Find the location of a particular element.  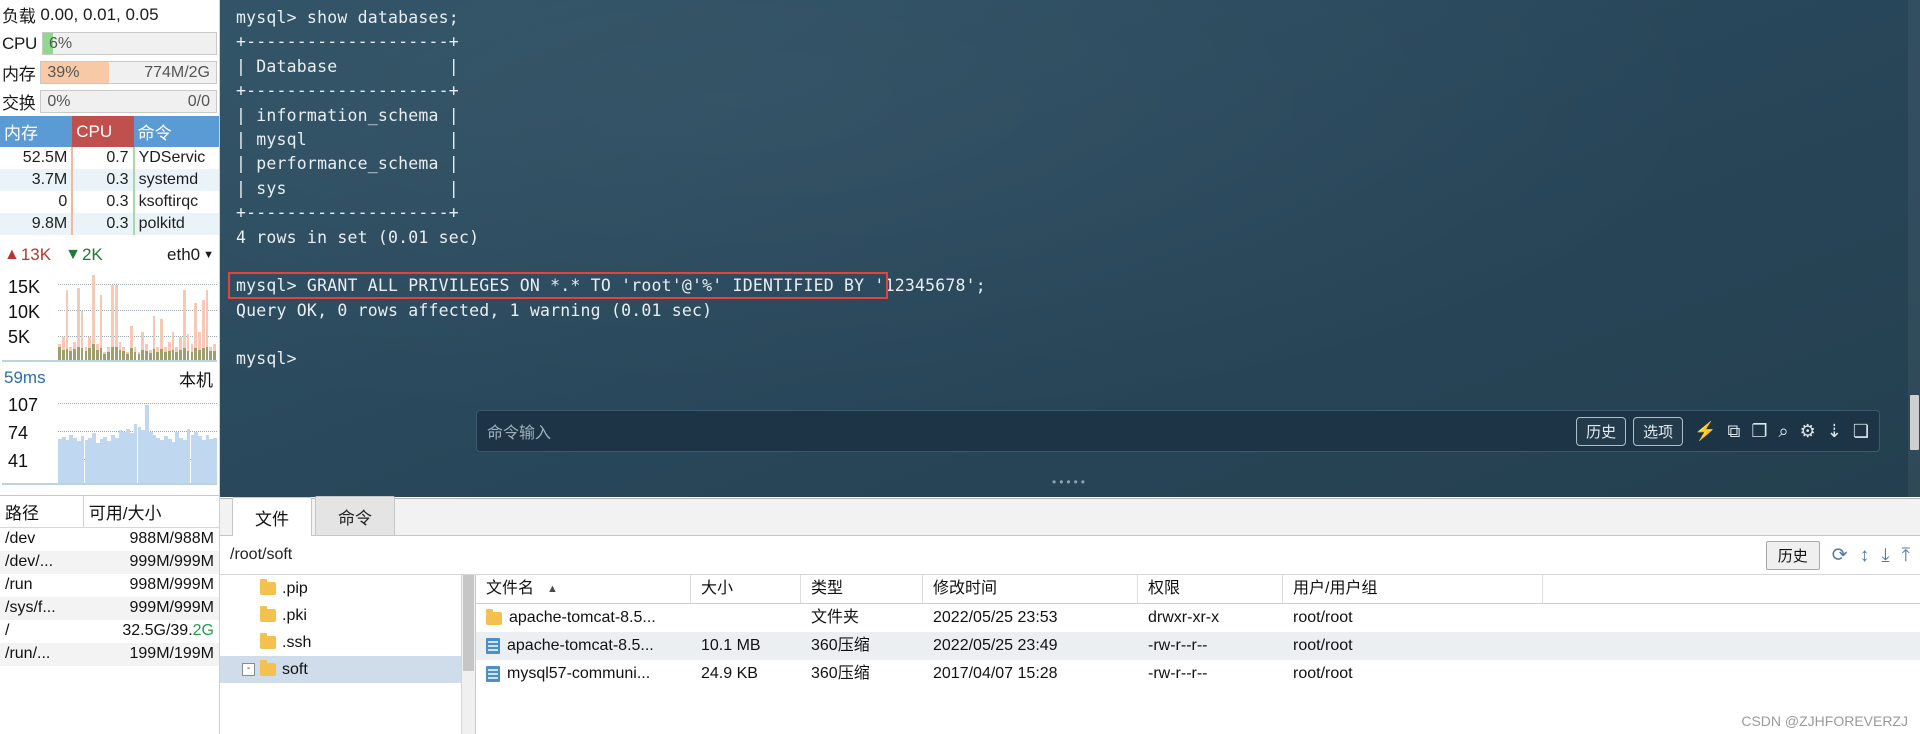

current-path: /root/soft is located at coordinates (261, 555).